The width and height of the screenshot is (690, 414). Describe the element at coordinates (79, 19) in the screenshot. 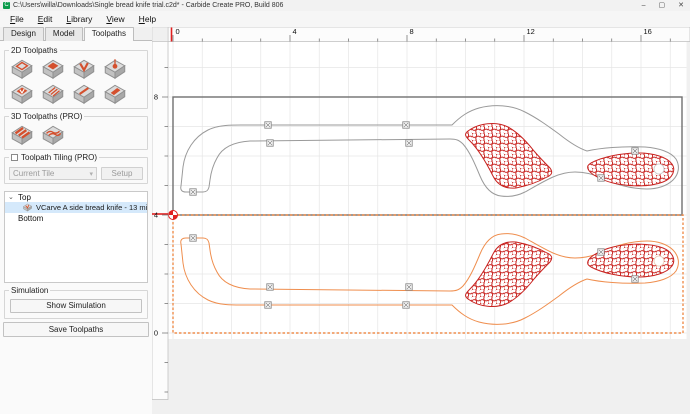

I see `menu-library: Library` at that location.